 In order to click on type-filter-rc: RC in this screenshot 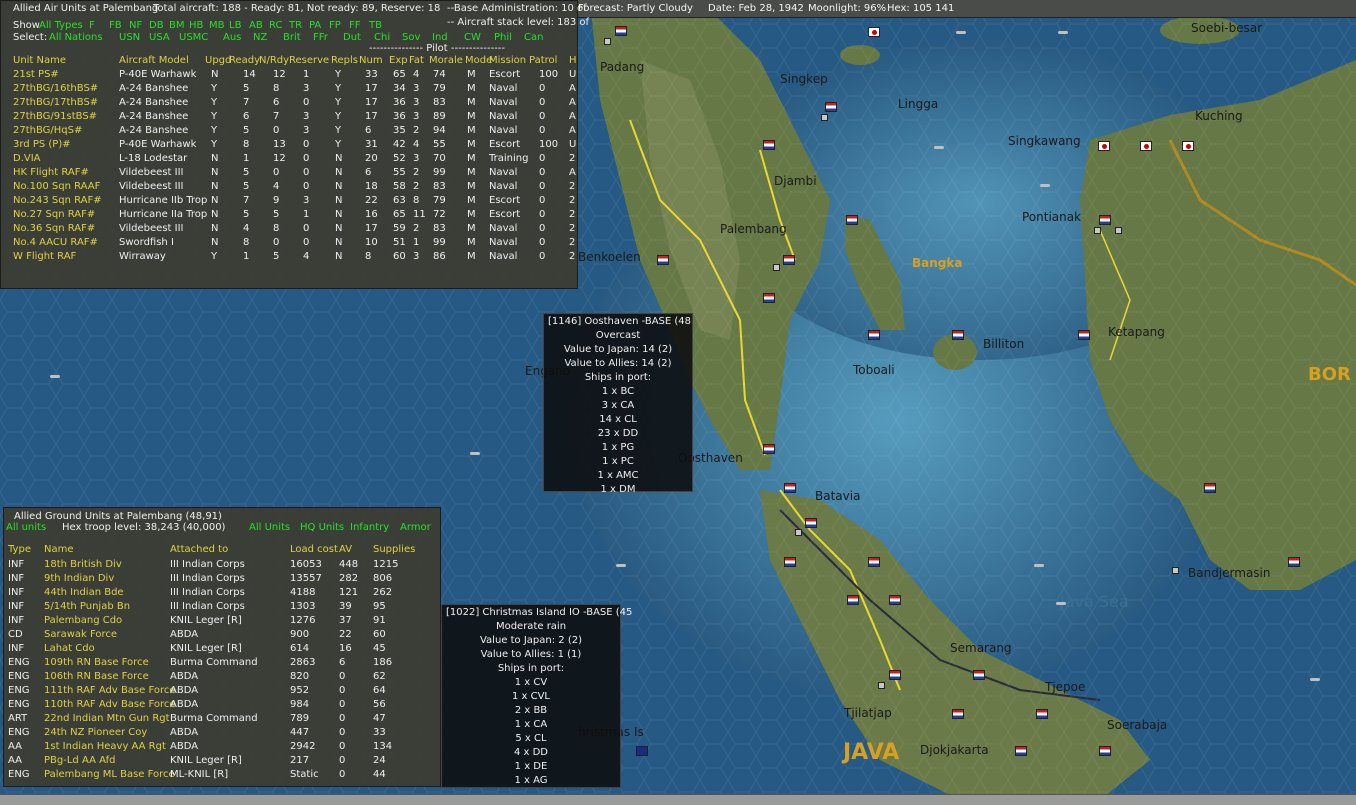, I will do `click(275, 25)`.